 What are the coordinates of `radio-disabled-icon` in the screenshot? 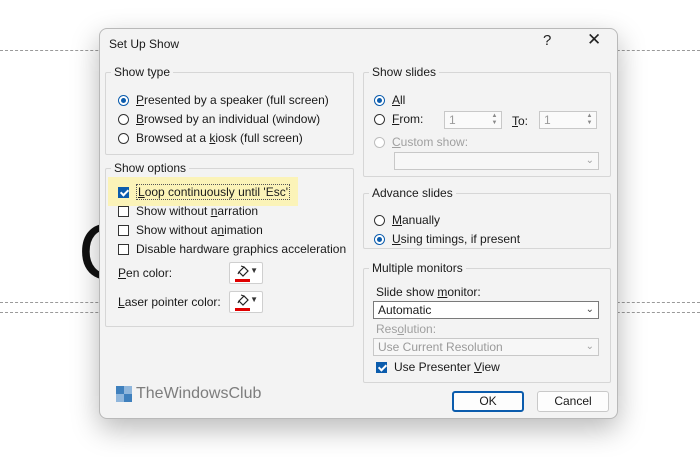 It's located at (379, 142).